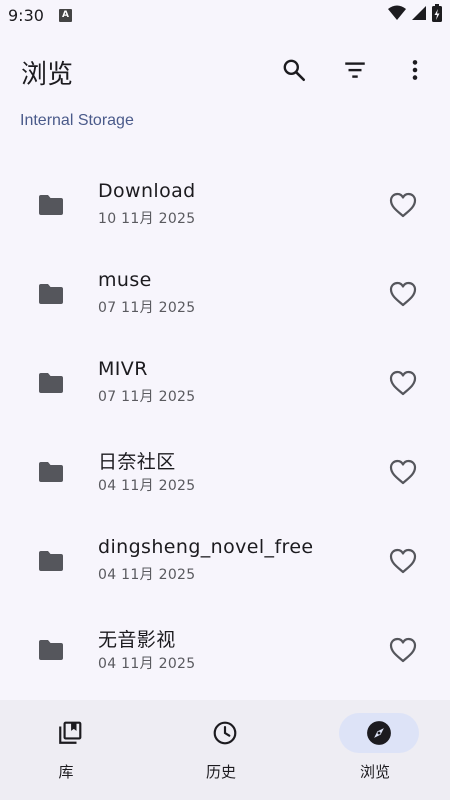 This screenshot has height=800, width=450. What do you see at coordinates (415, 70) in the screenshot?
I see `more-vert-icon` at bounding box center [415, 70].